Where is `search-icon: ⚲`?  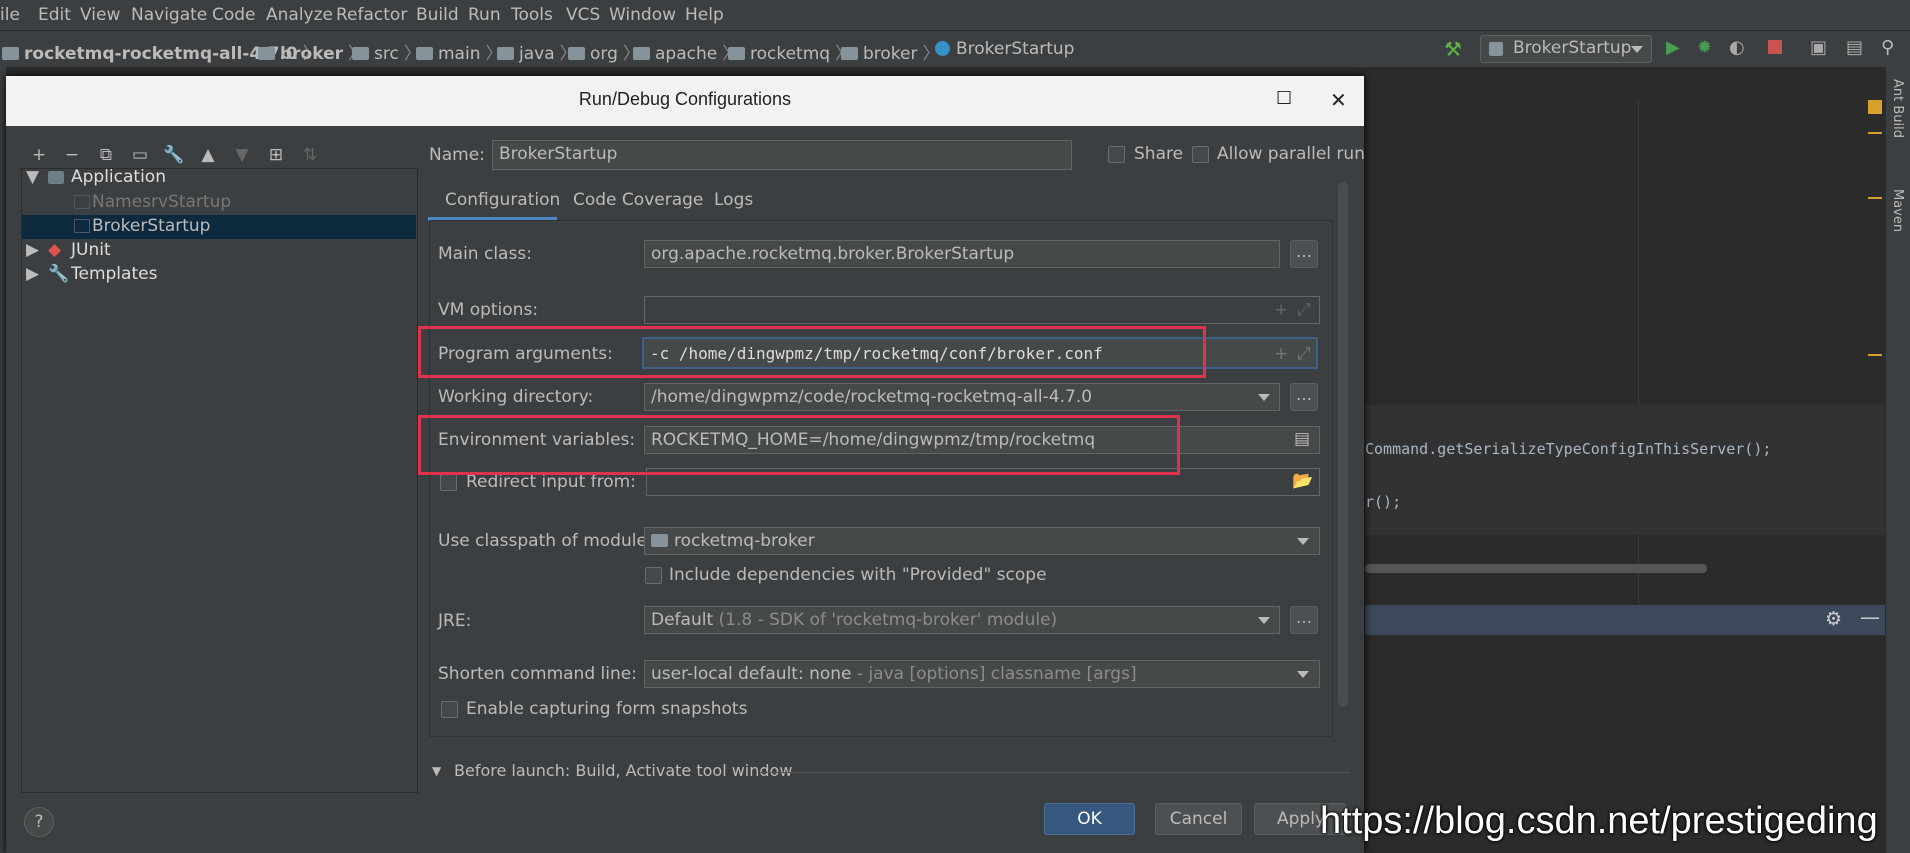 search-icon: ⚲ is located at coordinates (1892, 48).